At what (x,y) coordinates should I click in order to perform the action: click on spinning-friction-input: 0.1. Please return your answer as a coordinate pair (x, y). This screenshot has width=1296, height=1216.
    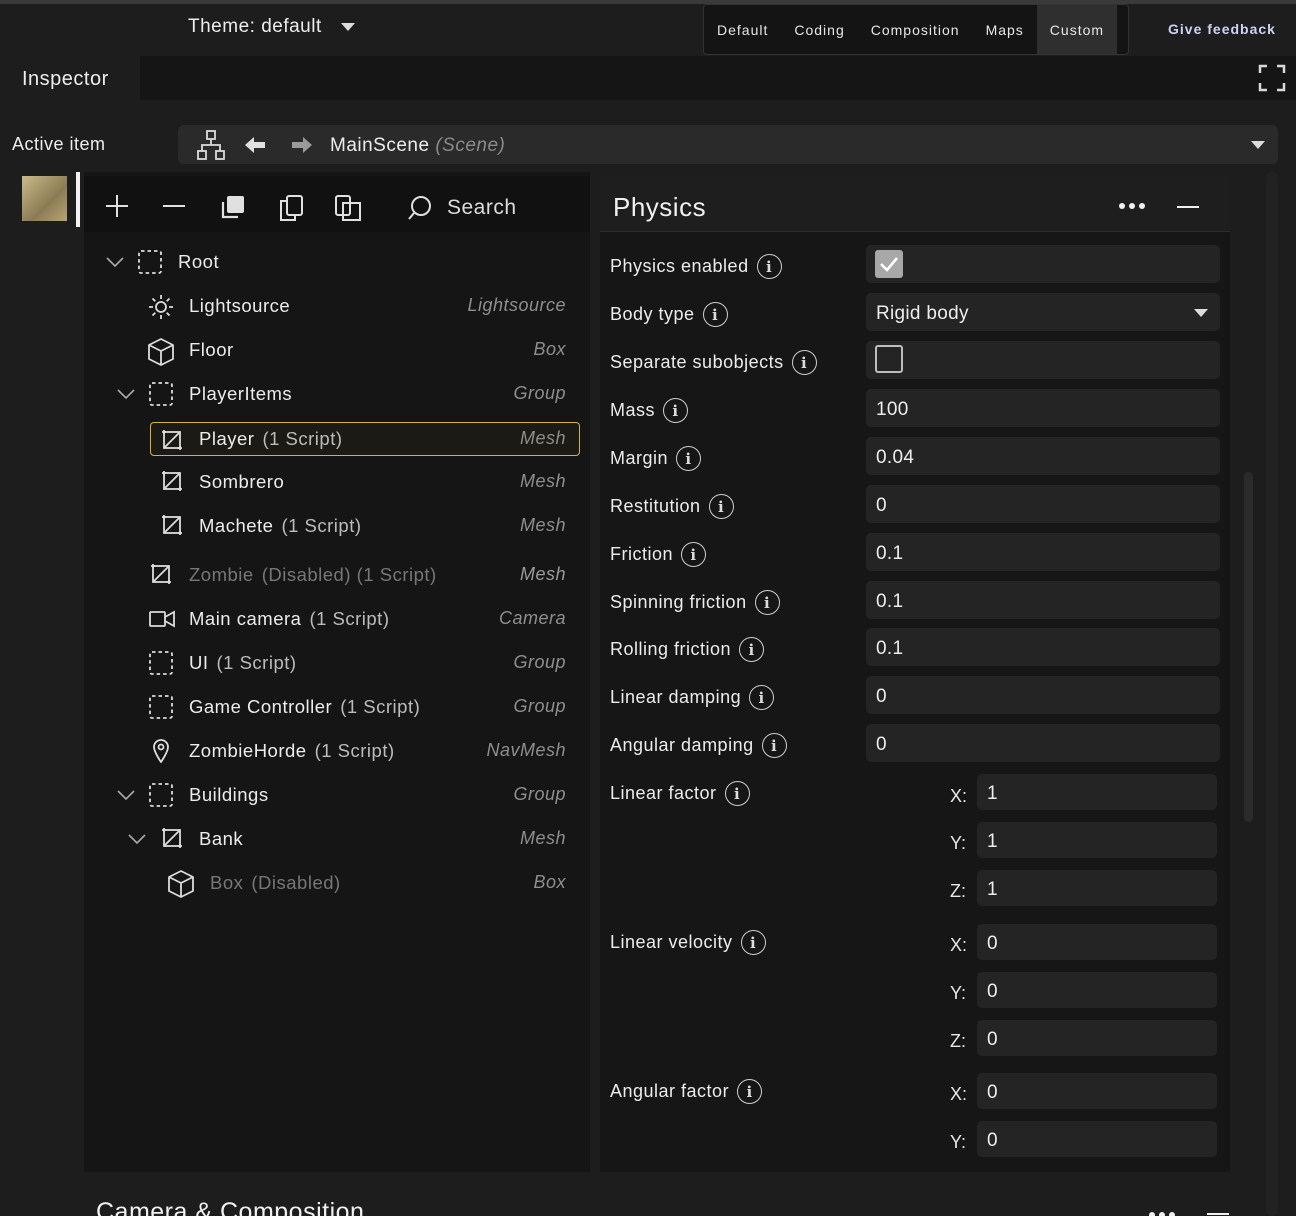
    Looking at the image, I should click on (1043, 600).